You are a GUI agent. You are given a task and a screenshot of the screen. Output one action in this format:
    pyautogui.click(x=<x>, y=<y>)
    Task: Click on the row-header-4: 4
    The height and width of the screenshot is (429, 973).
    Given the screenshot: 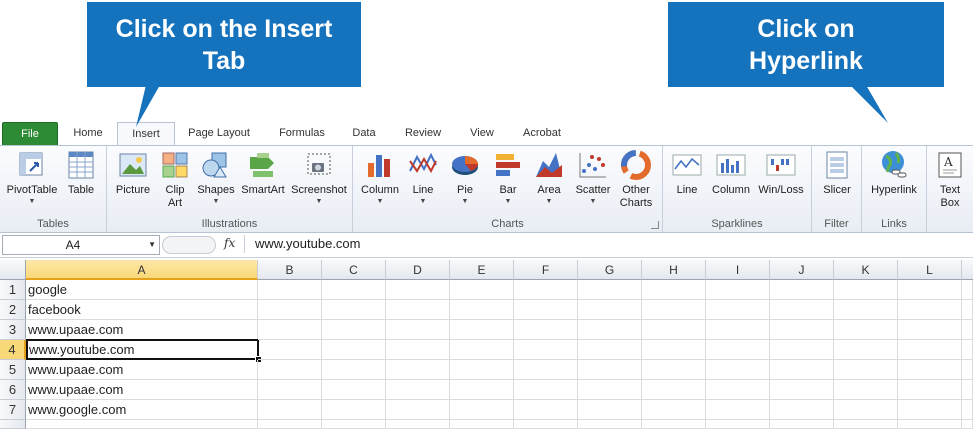 What is the action you would take?
    pyautogui.click(x=13, y=350)
    